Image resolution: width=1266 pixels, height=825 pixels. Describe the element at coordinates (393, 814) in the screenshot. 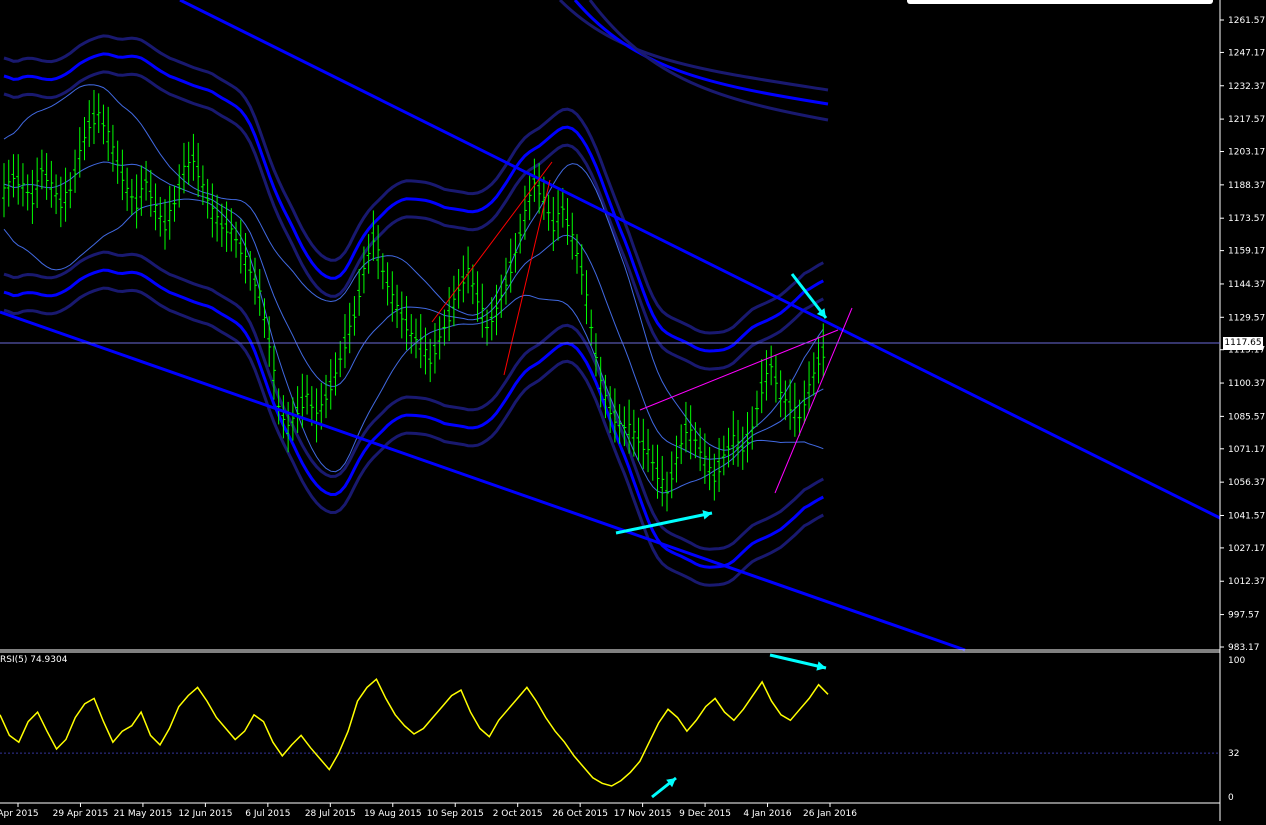

I see `time-tick-label: 19 Aug 2015` at that location.